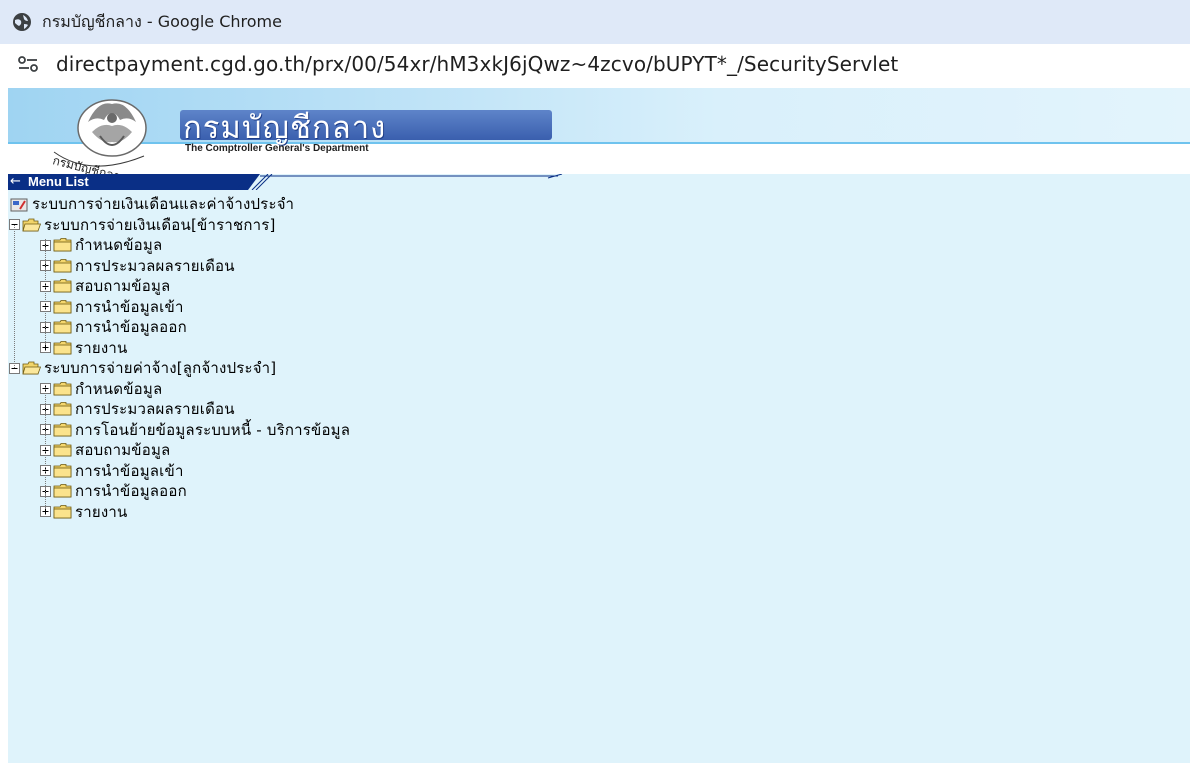 The height and width of the screenshot is (763, 1190). I want to click on globe-icon, so click(22, 22).